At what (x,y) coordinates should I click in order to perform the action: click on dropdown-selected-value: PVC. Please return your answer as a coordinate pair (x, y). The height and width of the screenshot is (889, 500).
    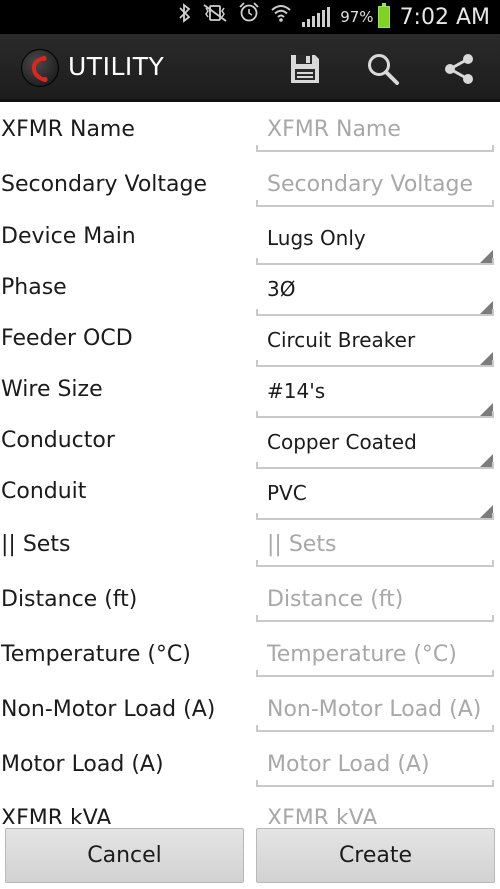
    Looking at the image, I should click on (287, 493).